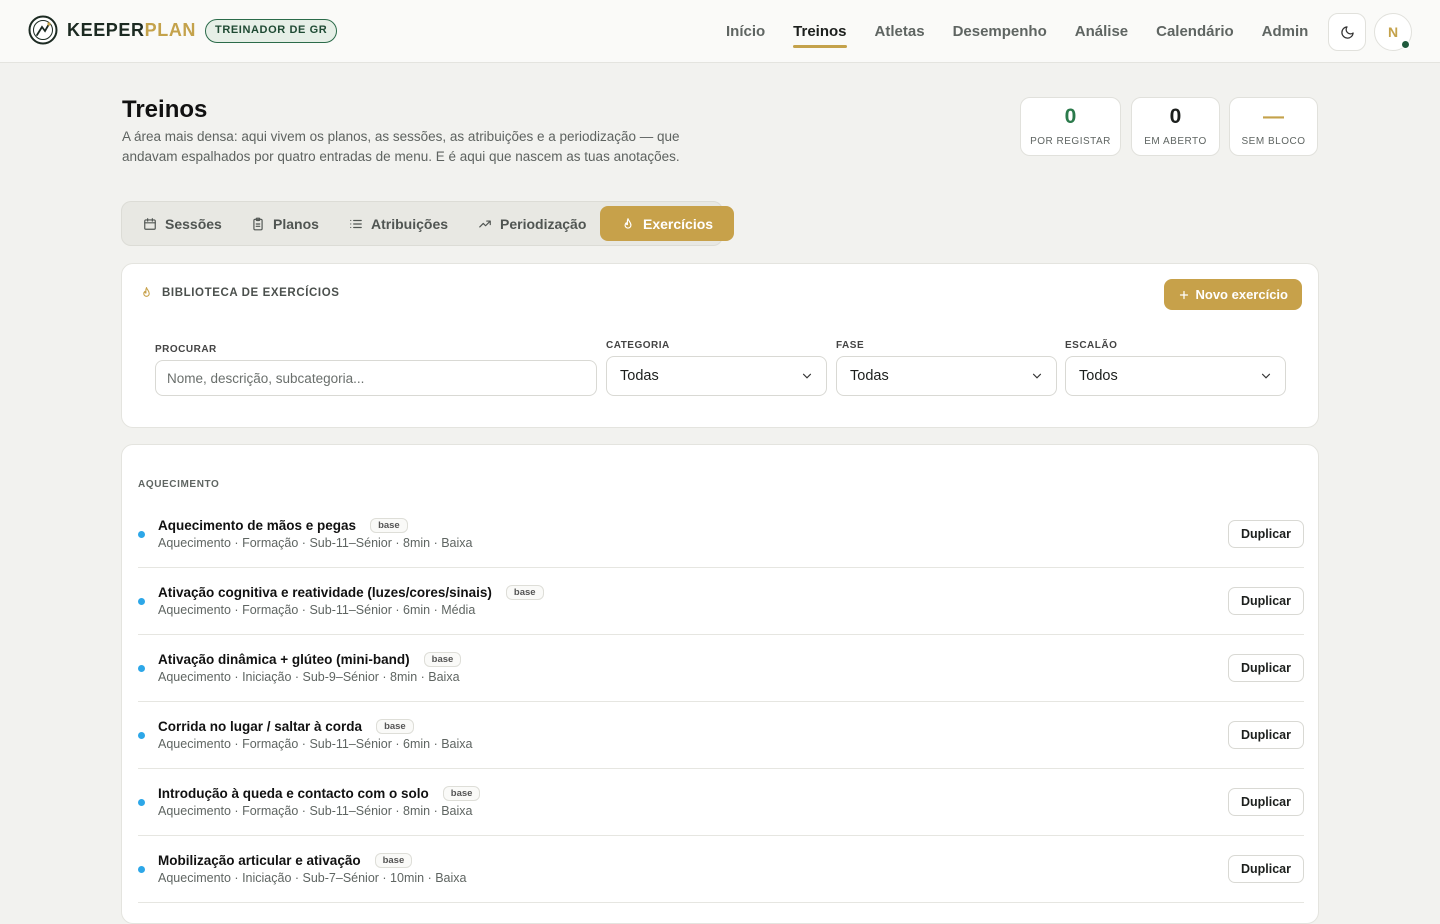  I want to click on search-input, so click(376, 378).